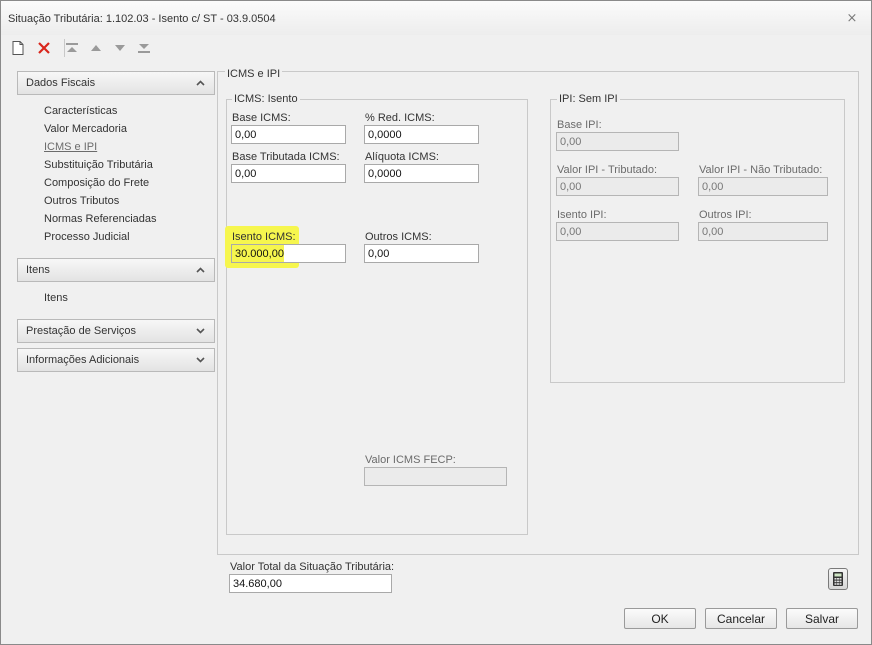  What do you see at coordinates (763, 186) in the screenshot?
I see `valor-ipi-nao-tributado-input` at bounding box center [763, 186].